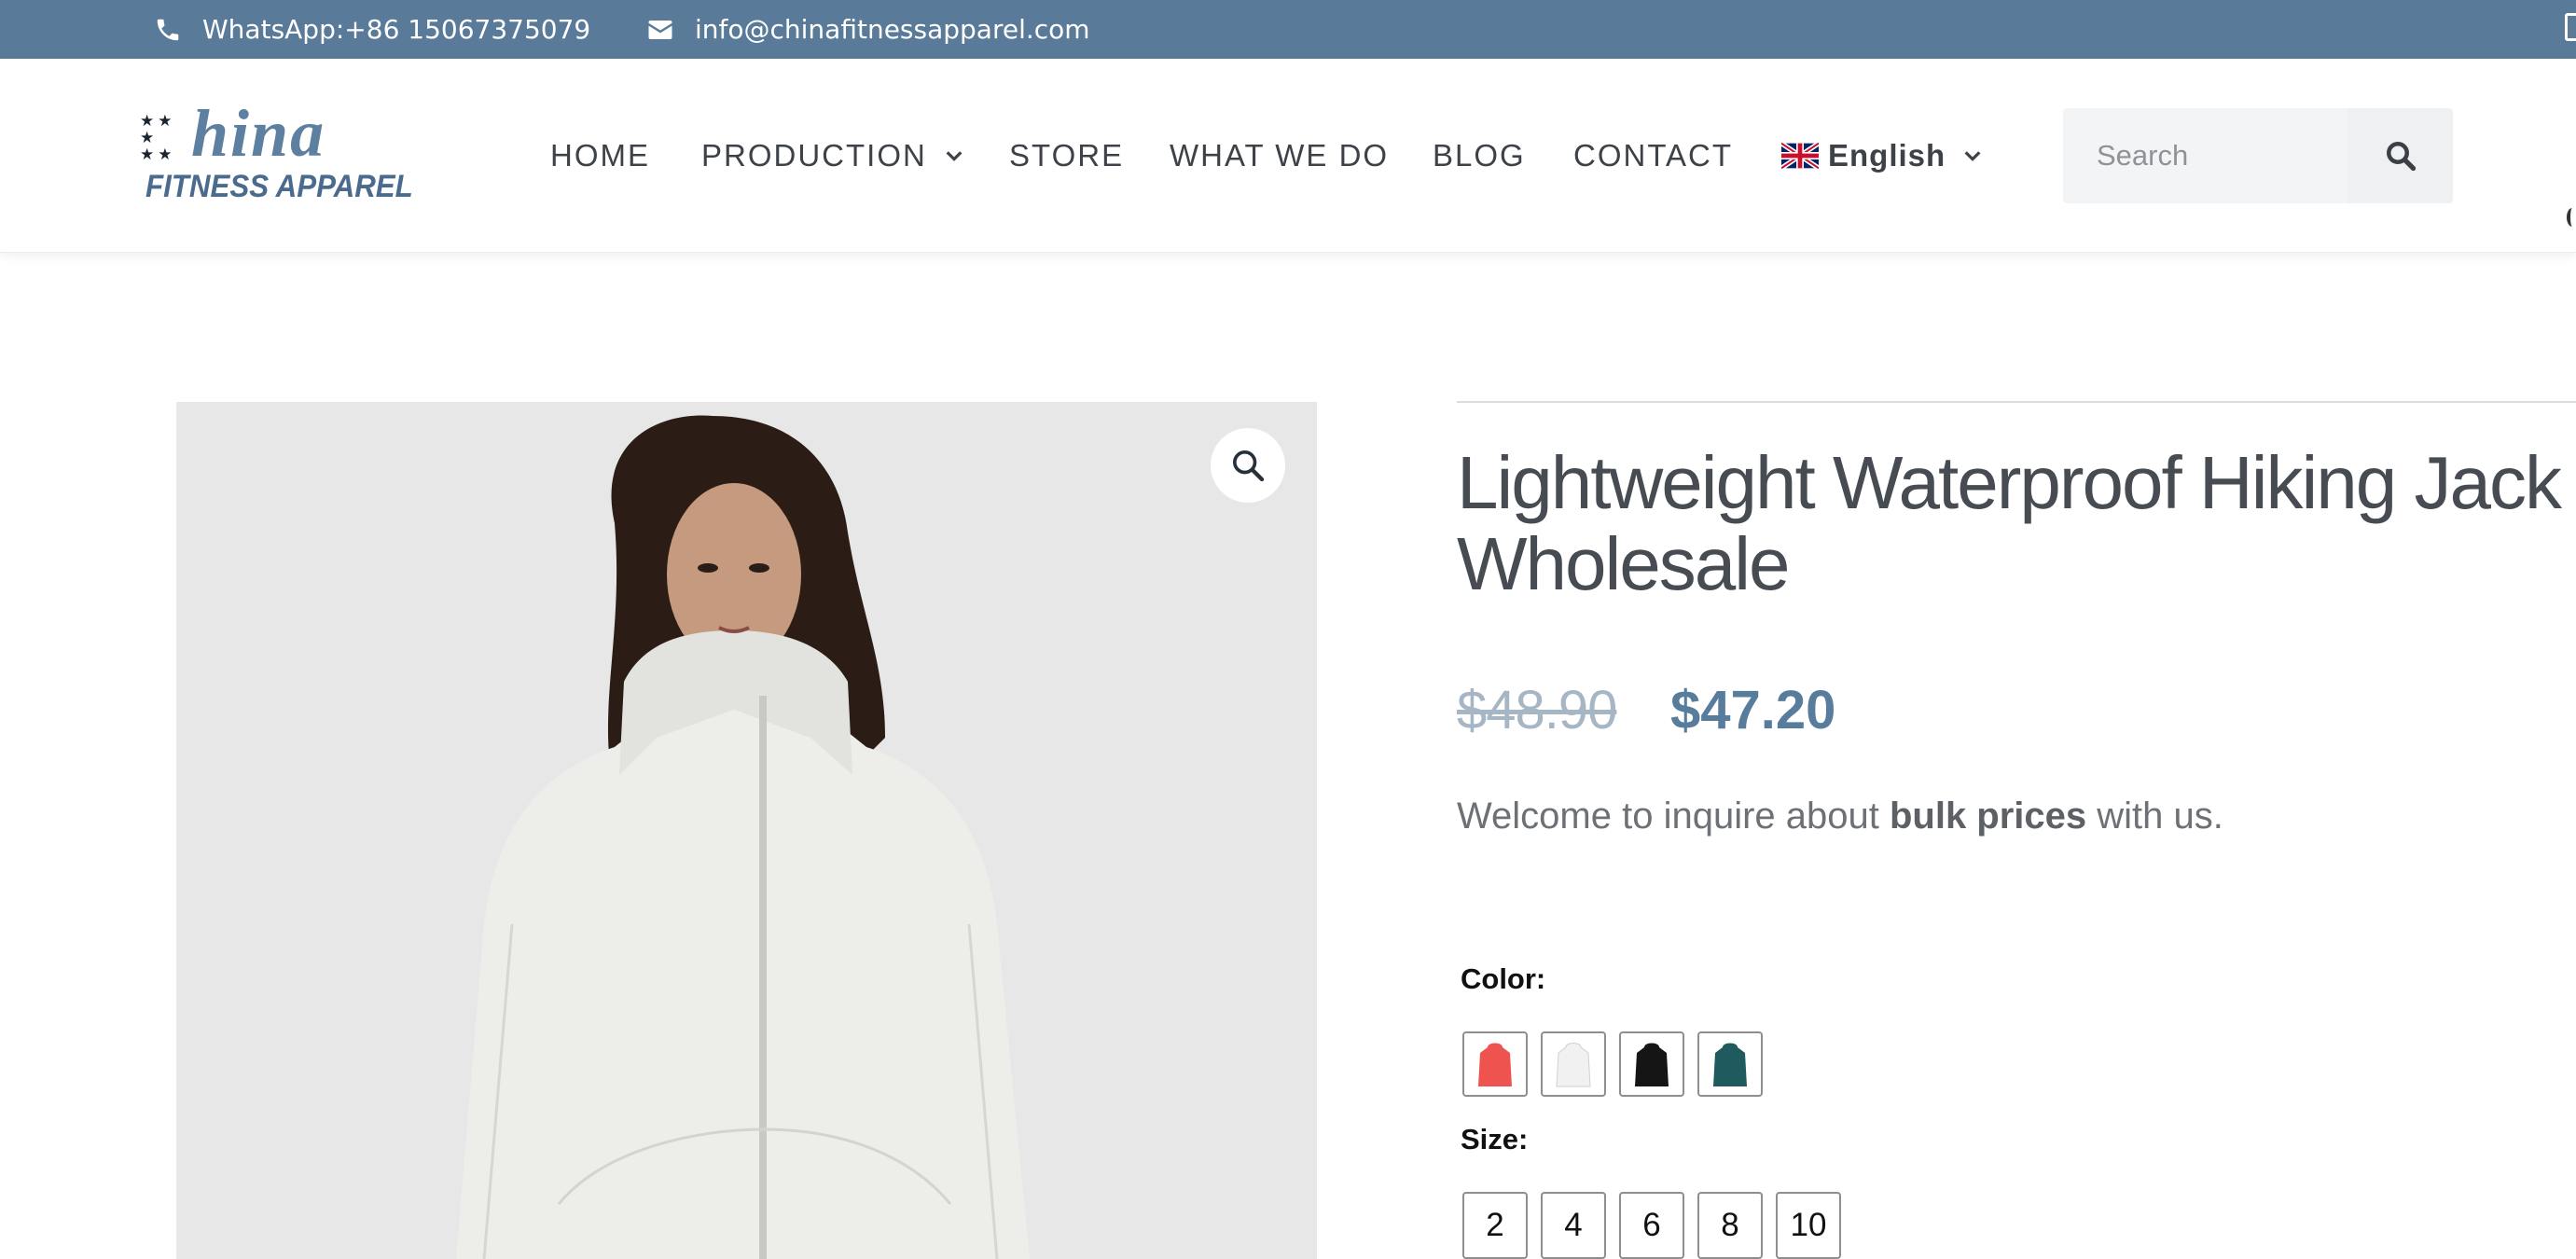  I want to click on search-icon, so click(2401, 157).